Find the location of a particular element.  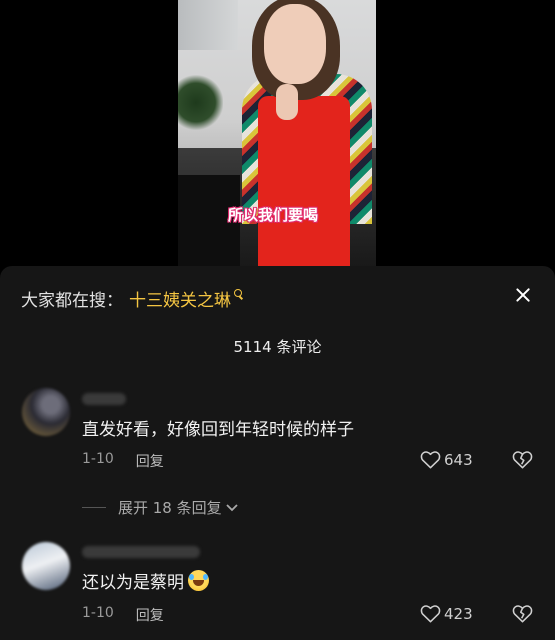

comment-text: 直发好看，好像回到年轻时候的样子 is located at coordinates (218, 427).